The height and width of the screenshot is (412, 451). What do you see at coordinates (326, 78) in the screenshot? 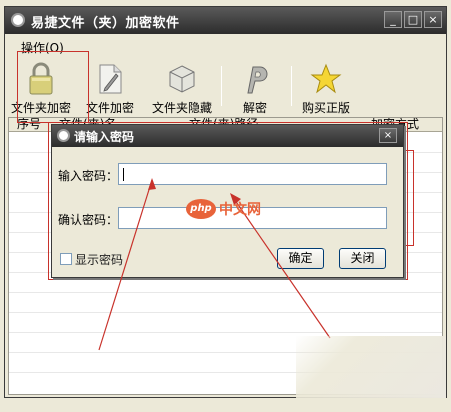
I see `star-icon` at bounding box center [326, 78].